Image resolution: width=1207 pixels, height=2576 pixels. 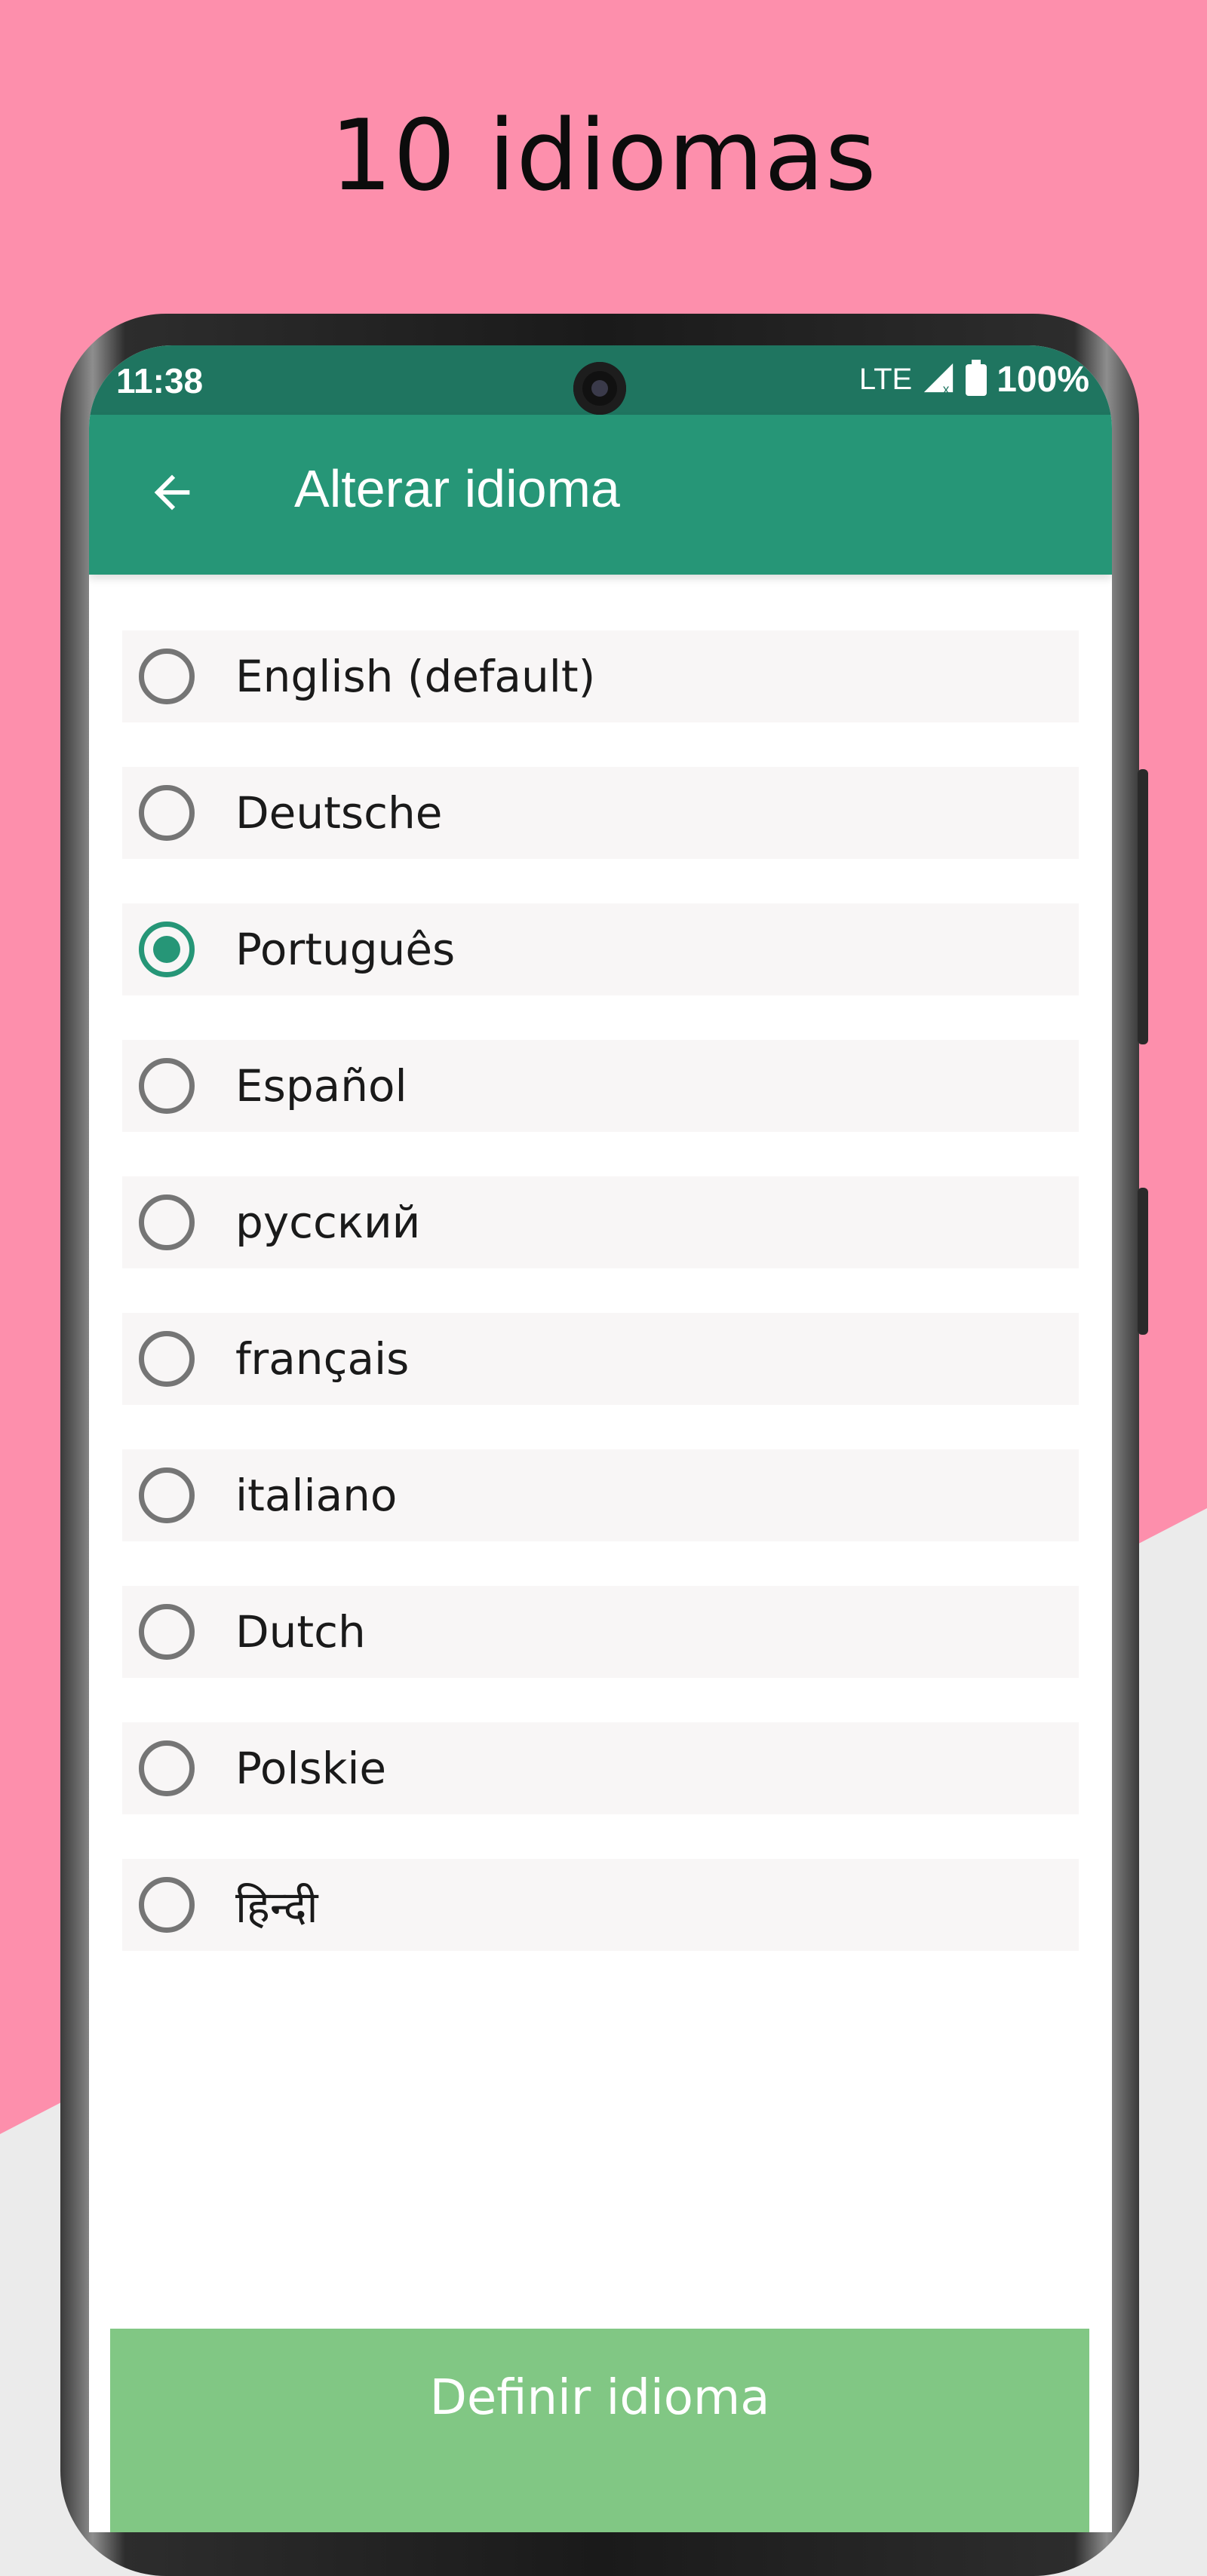 I want to click on language-label: Dutch, so click(x=300, y=1632).